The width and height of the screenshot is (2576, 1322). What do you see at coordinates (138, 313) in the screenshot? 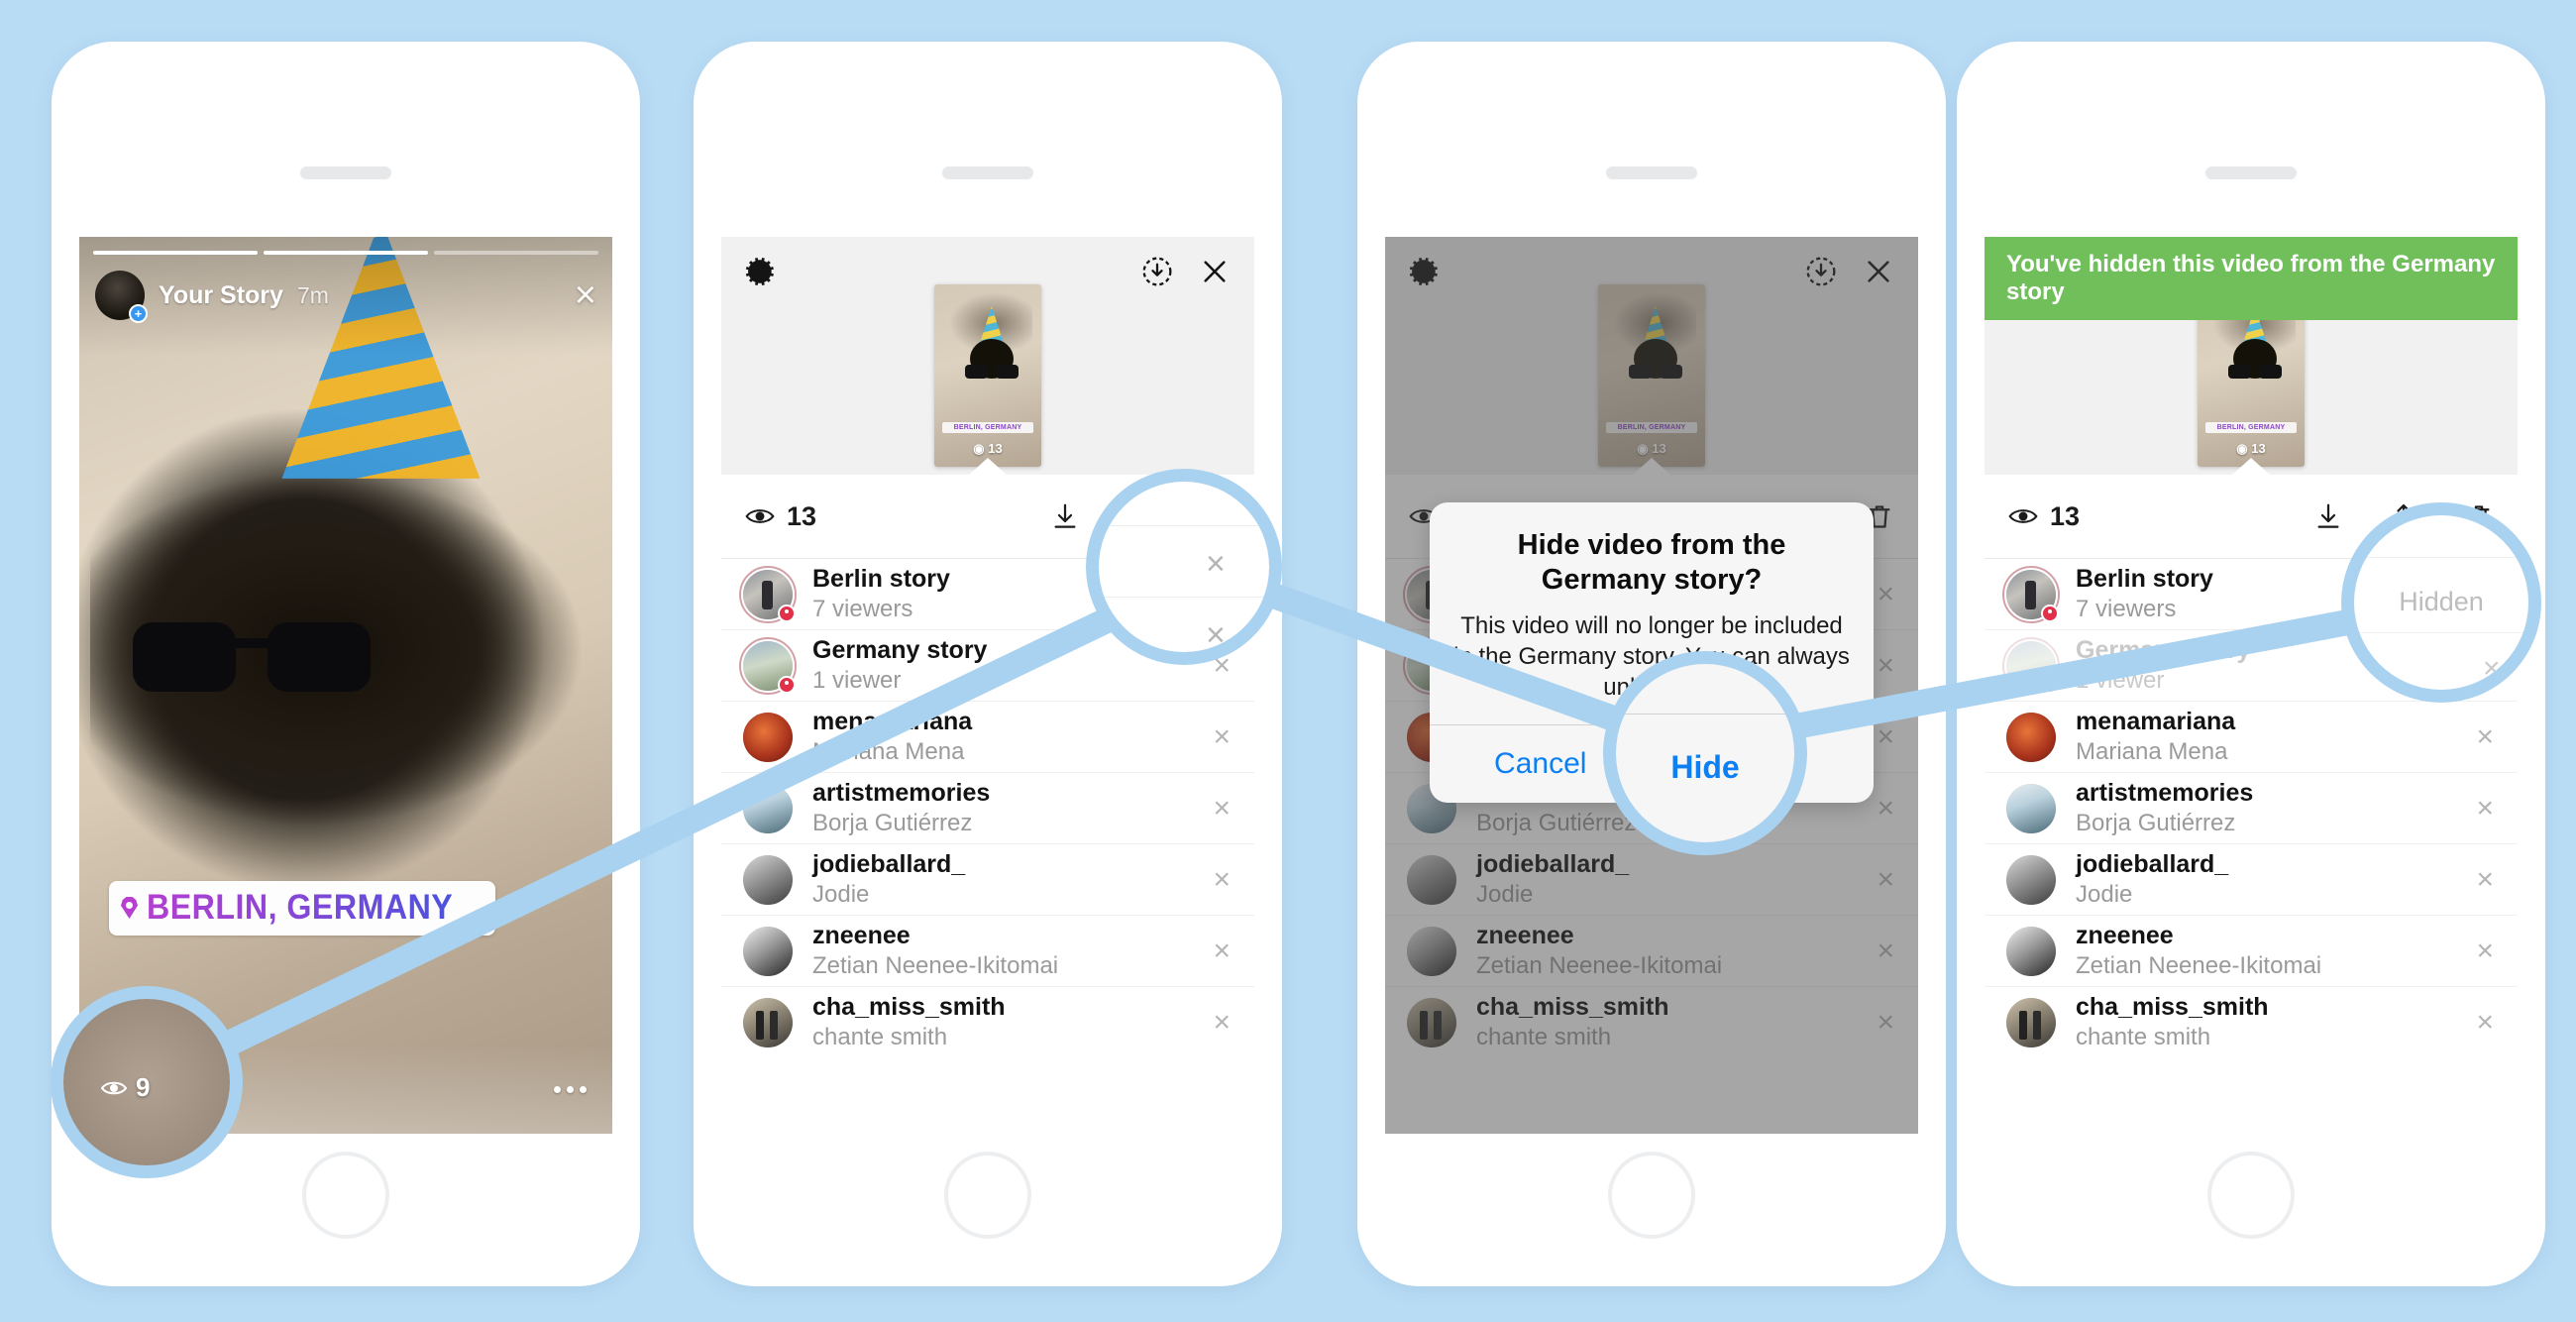
I see `add-to-story-icon: +` at bounding box center [138, 313].